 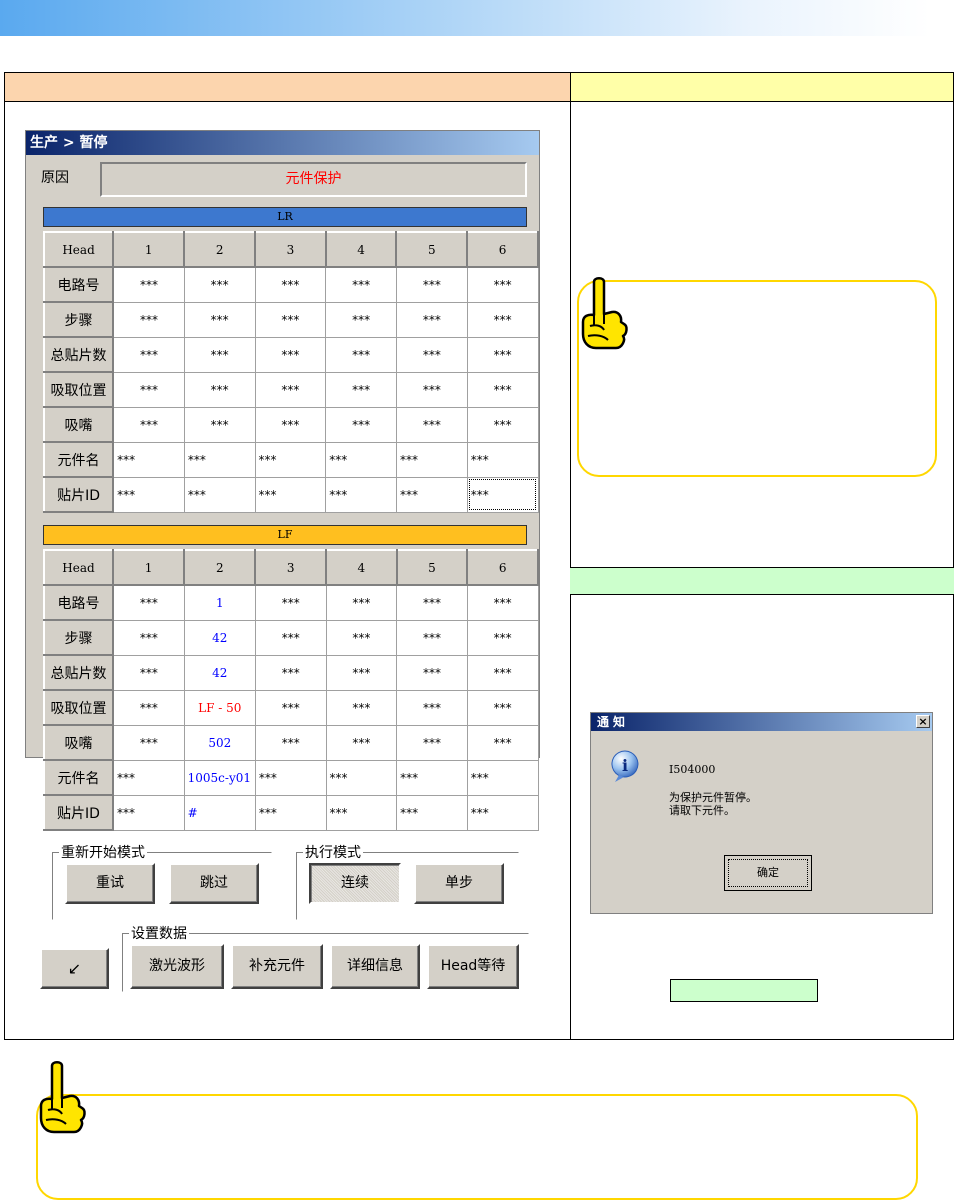 I want to click on table-row: 元件名 *** 1005c-y01 *** *** *** ***, so click(x=290, y=777).